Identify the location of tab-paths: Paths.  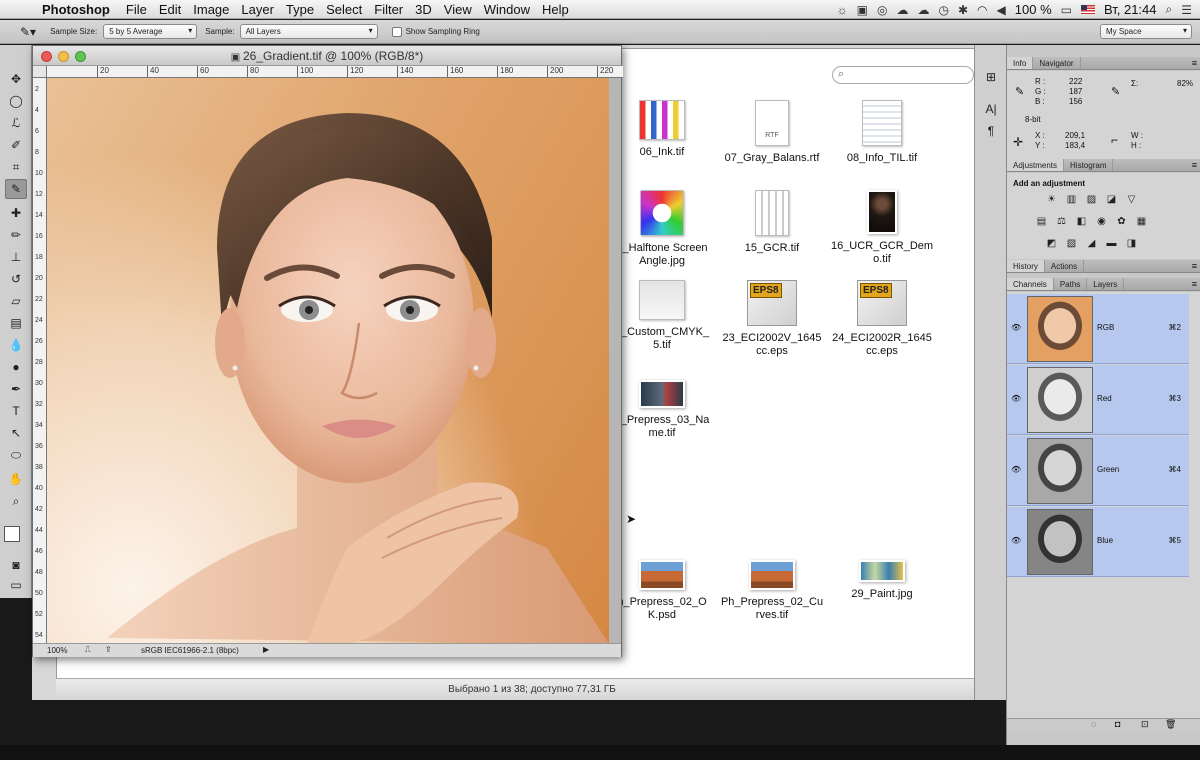
(1071, 284).